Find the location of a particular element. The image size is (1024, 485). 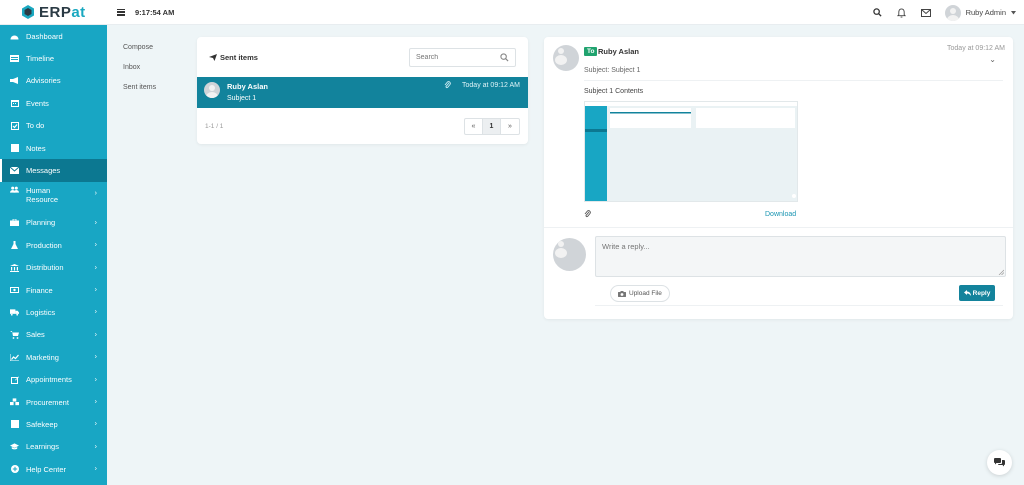

sidebar-item-advisories: Advisories is located at coordinates (53, 81).